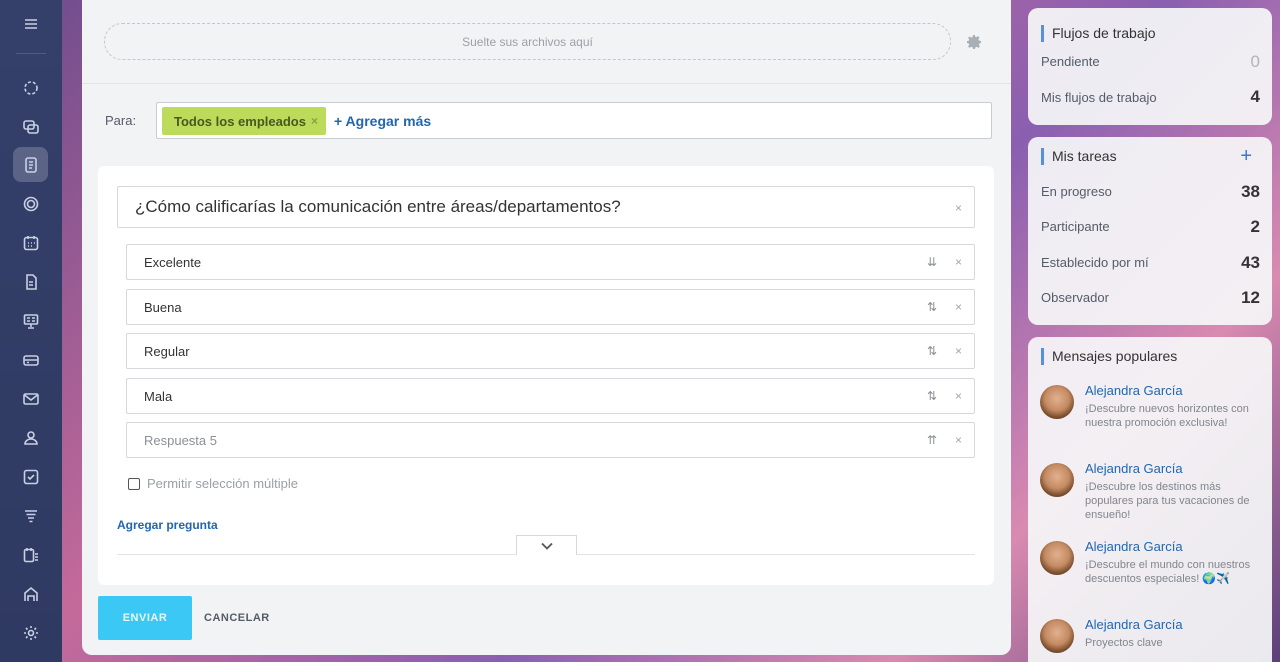 The image size is (1280, 662). I want to click on answer-text: Buena, so click(163, 307).